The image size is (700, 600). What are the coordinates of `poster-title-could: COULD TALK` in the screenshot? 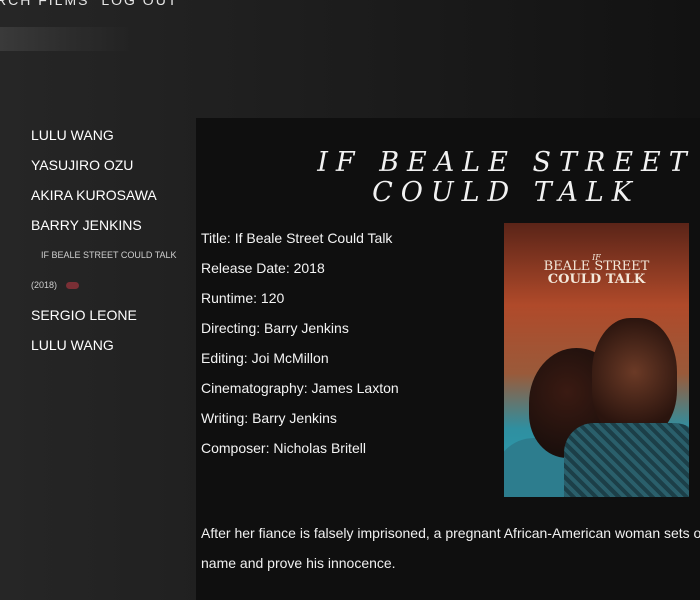 It's located at (596, 279).